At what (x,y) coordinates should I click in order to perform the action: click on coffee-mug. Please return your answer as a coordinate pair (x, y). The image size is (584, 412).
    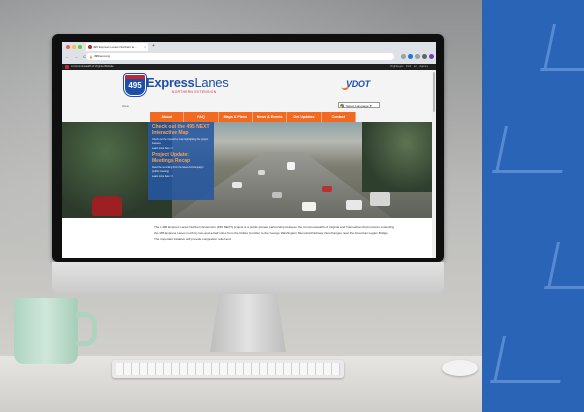
    Looking at the image, I should click on (55, 331).